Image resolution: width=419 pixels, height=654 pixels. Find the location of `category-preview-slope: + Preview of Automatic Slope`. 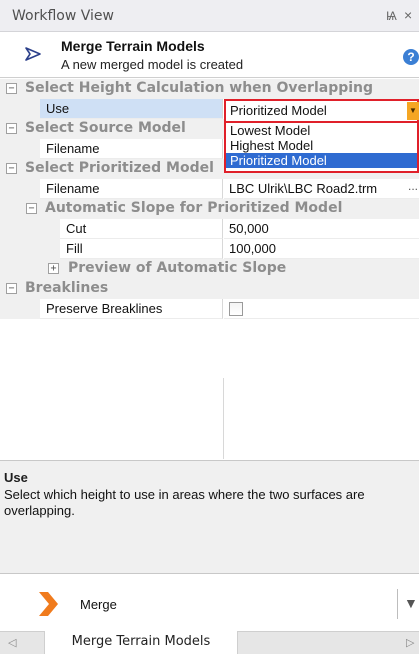

category-preview-slope: + Preview of Automatic Slope is located at coordinates (209, 269).